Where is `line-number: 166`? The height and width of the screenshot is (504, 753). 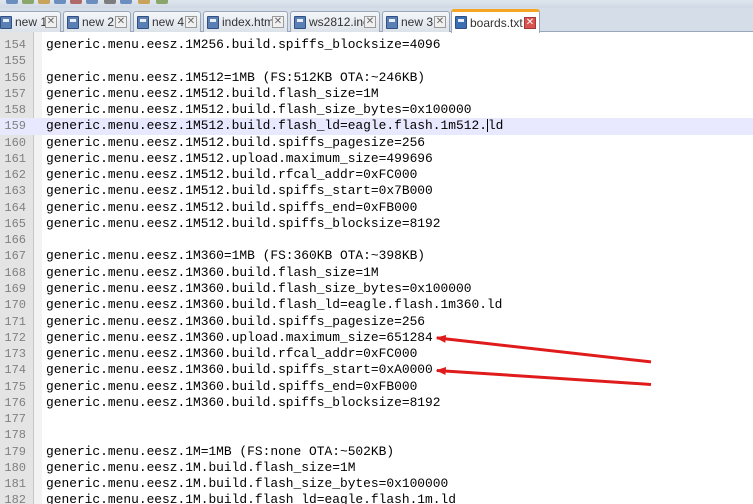
line-number: 166 is located at coordinates (15, 240).